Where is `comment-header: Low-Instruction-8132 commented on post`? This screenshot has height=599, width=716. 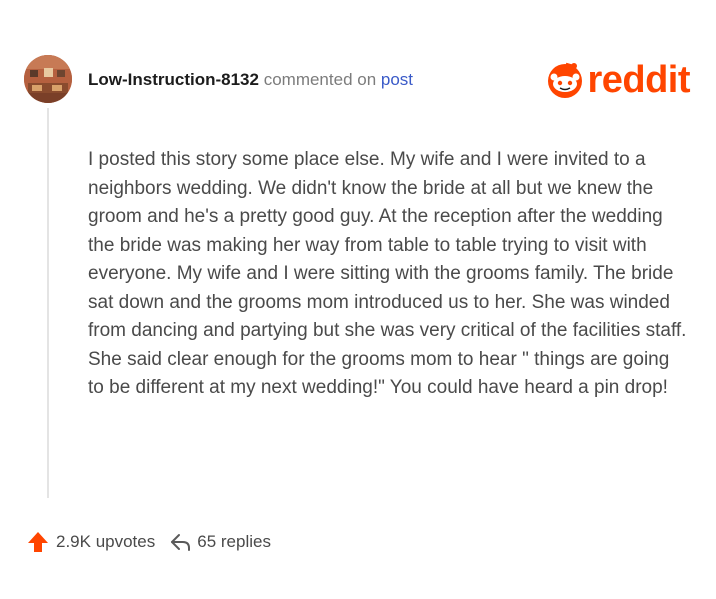
comment-header: Low-Instruction-8132 commented on post is located at coordinates (250, 80).